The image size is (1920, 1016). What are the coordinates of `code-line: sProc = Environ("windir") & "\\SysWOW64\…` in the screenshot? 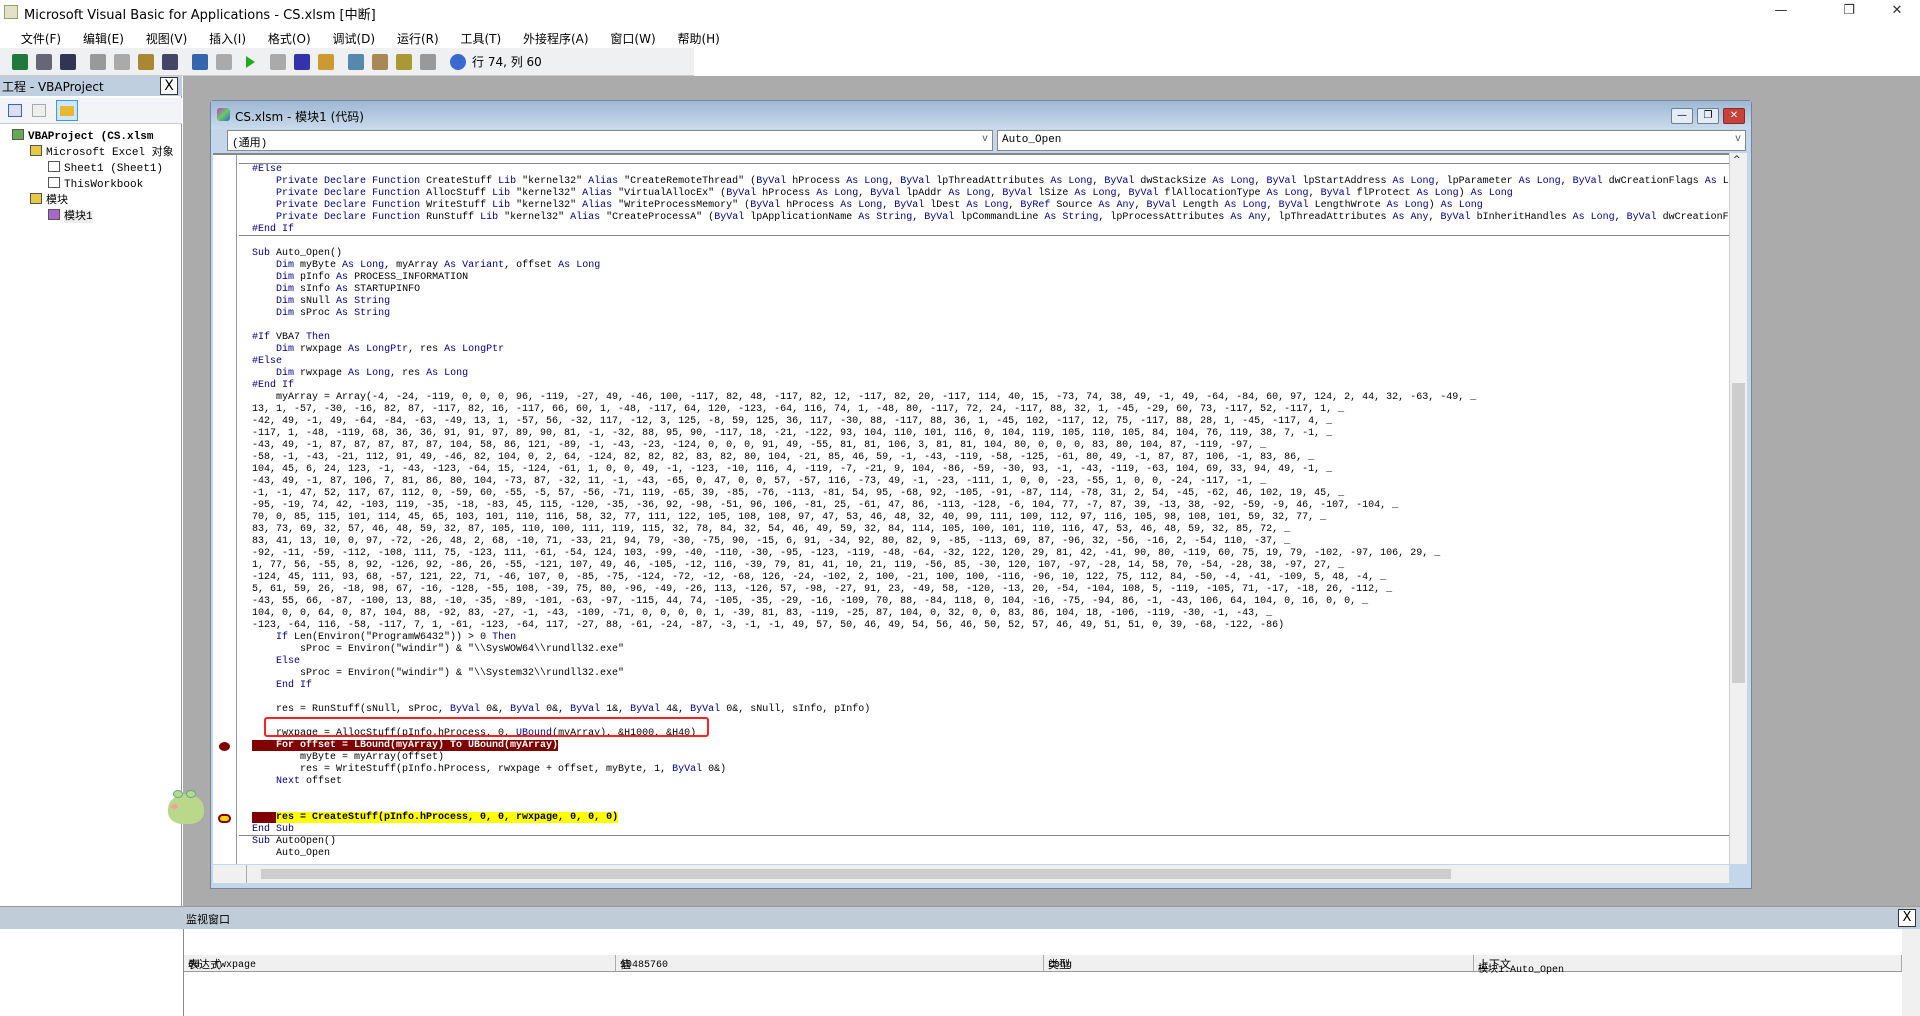 It's located at (438, 650).